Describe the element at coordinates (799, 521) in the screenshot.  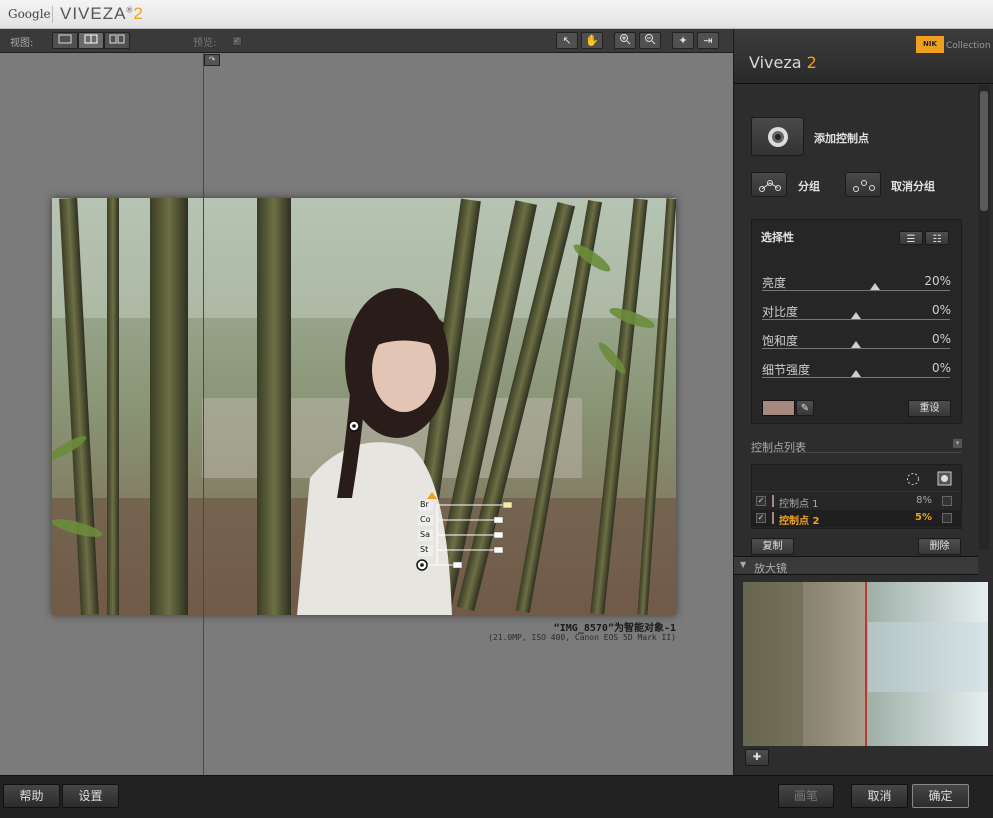
I see `row-2-name: 控制点 2` at that location.